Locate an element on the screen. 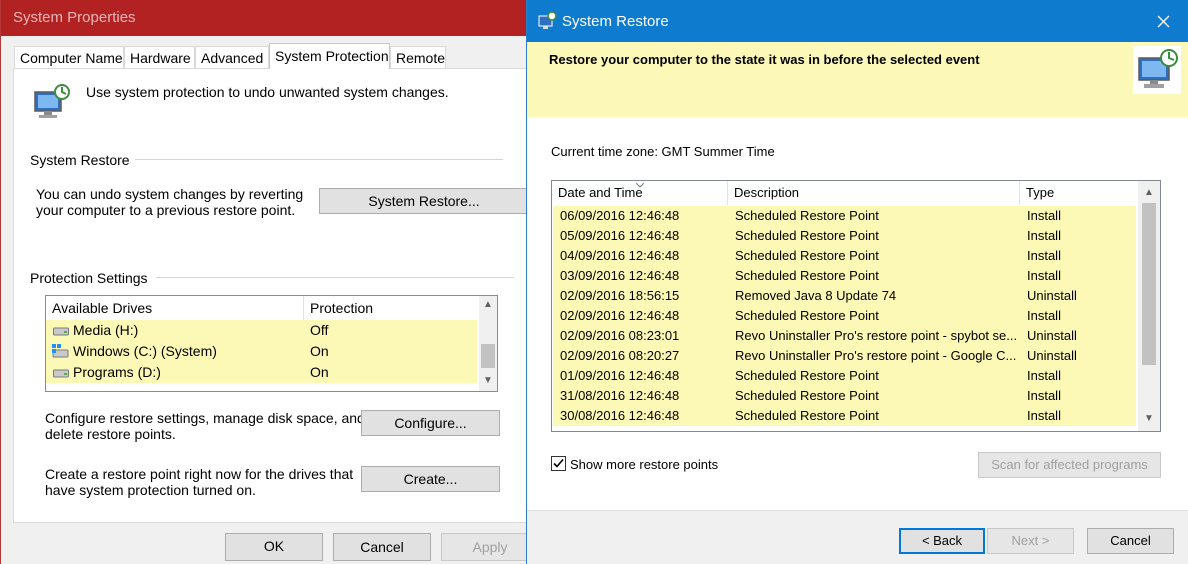 Image resolution: width=1188 pixels, height=564 pixels. system-restore-desc-line1: You can undo system changes by reverting is located at coordinates (170, 194).